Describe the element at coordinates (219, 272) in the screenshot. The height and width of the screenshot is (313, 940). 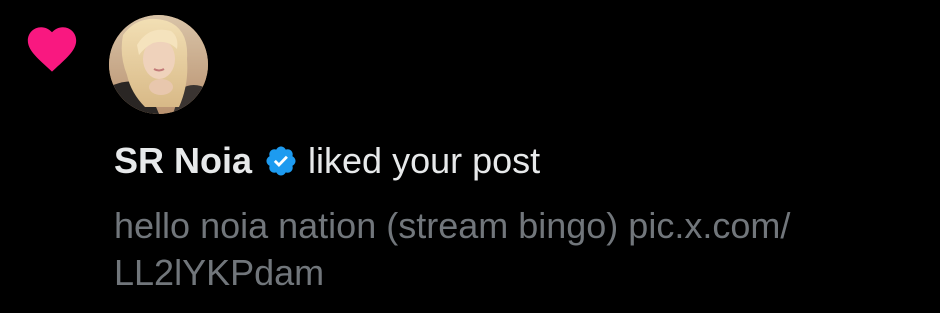
I see `post-link-text: LL2lYKPdam` at that location.